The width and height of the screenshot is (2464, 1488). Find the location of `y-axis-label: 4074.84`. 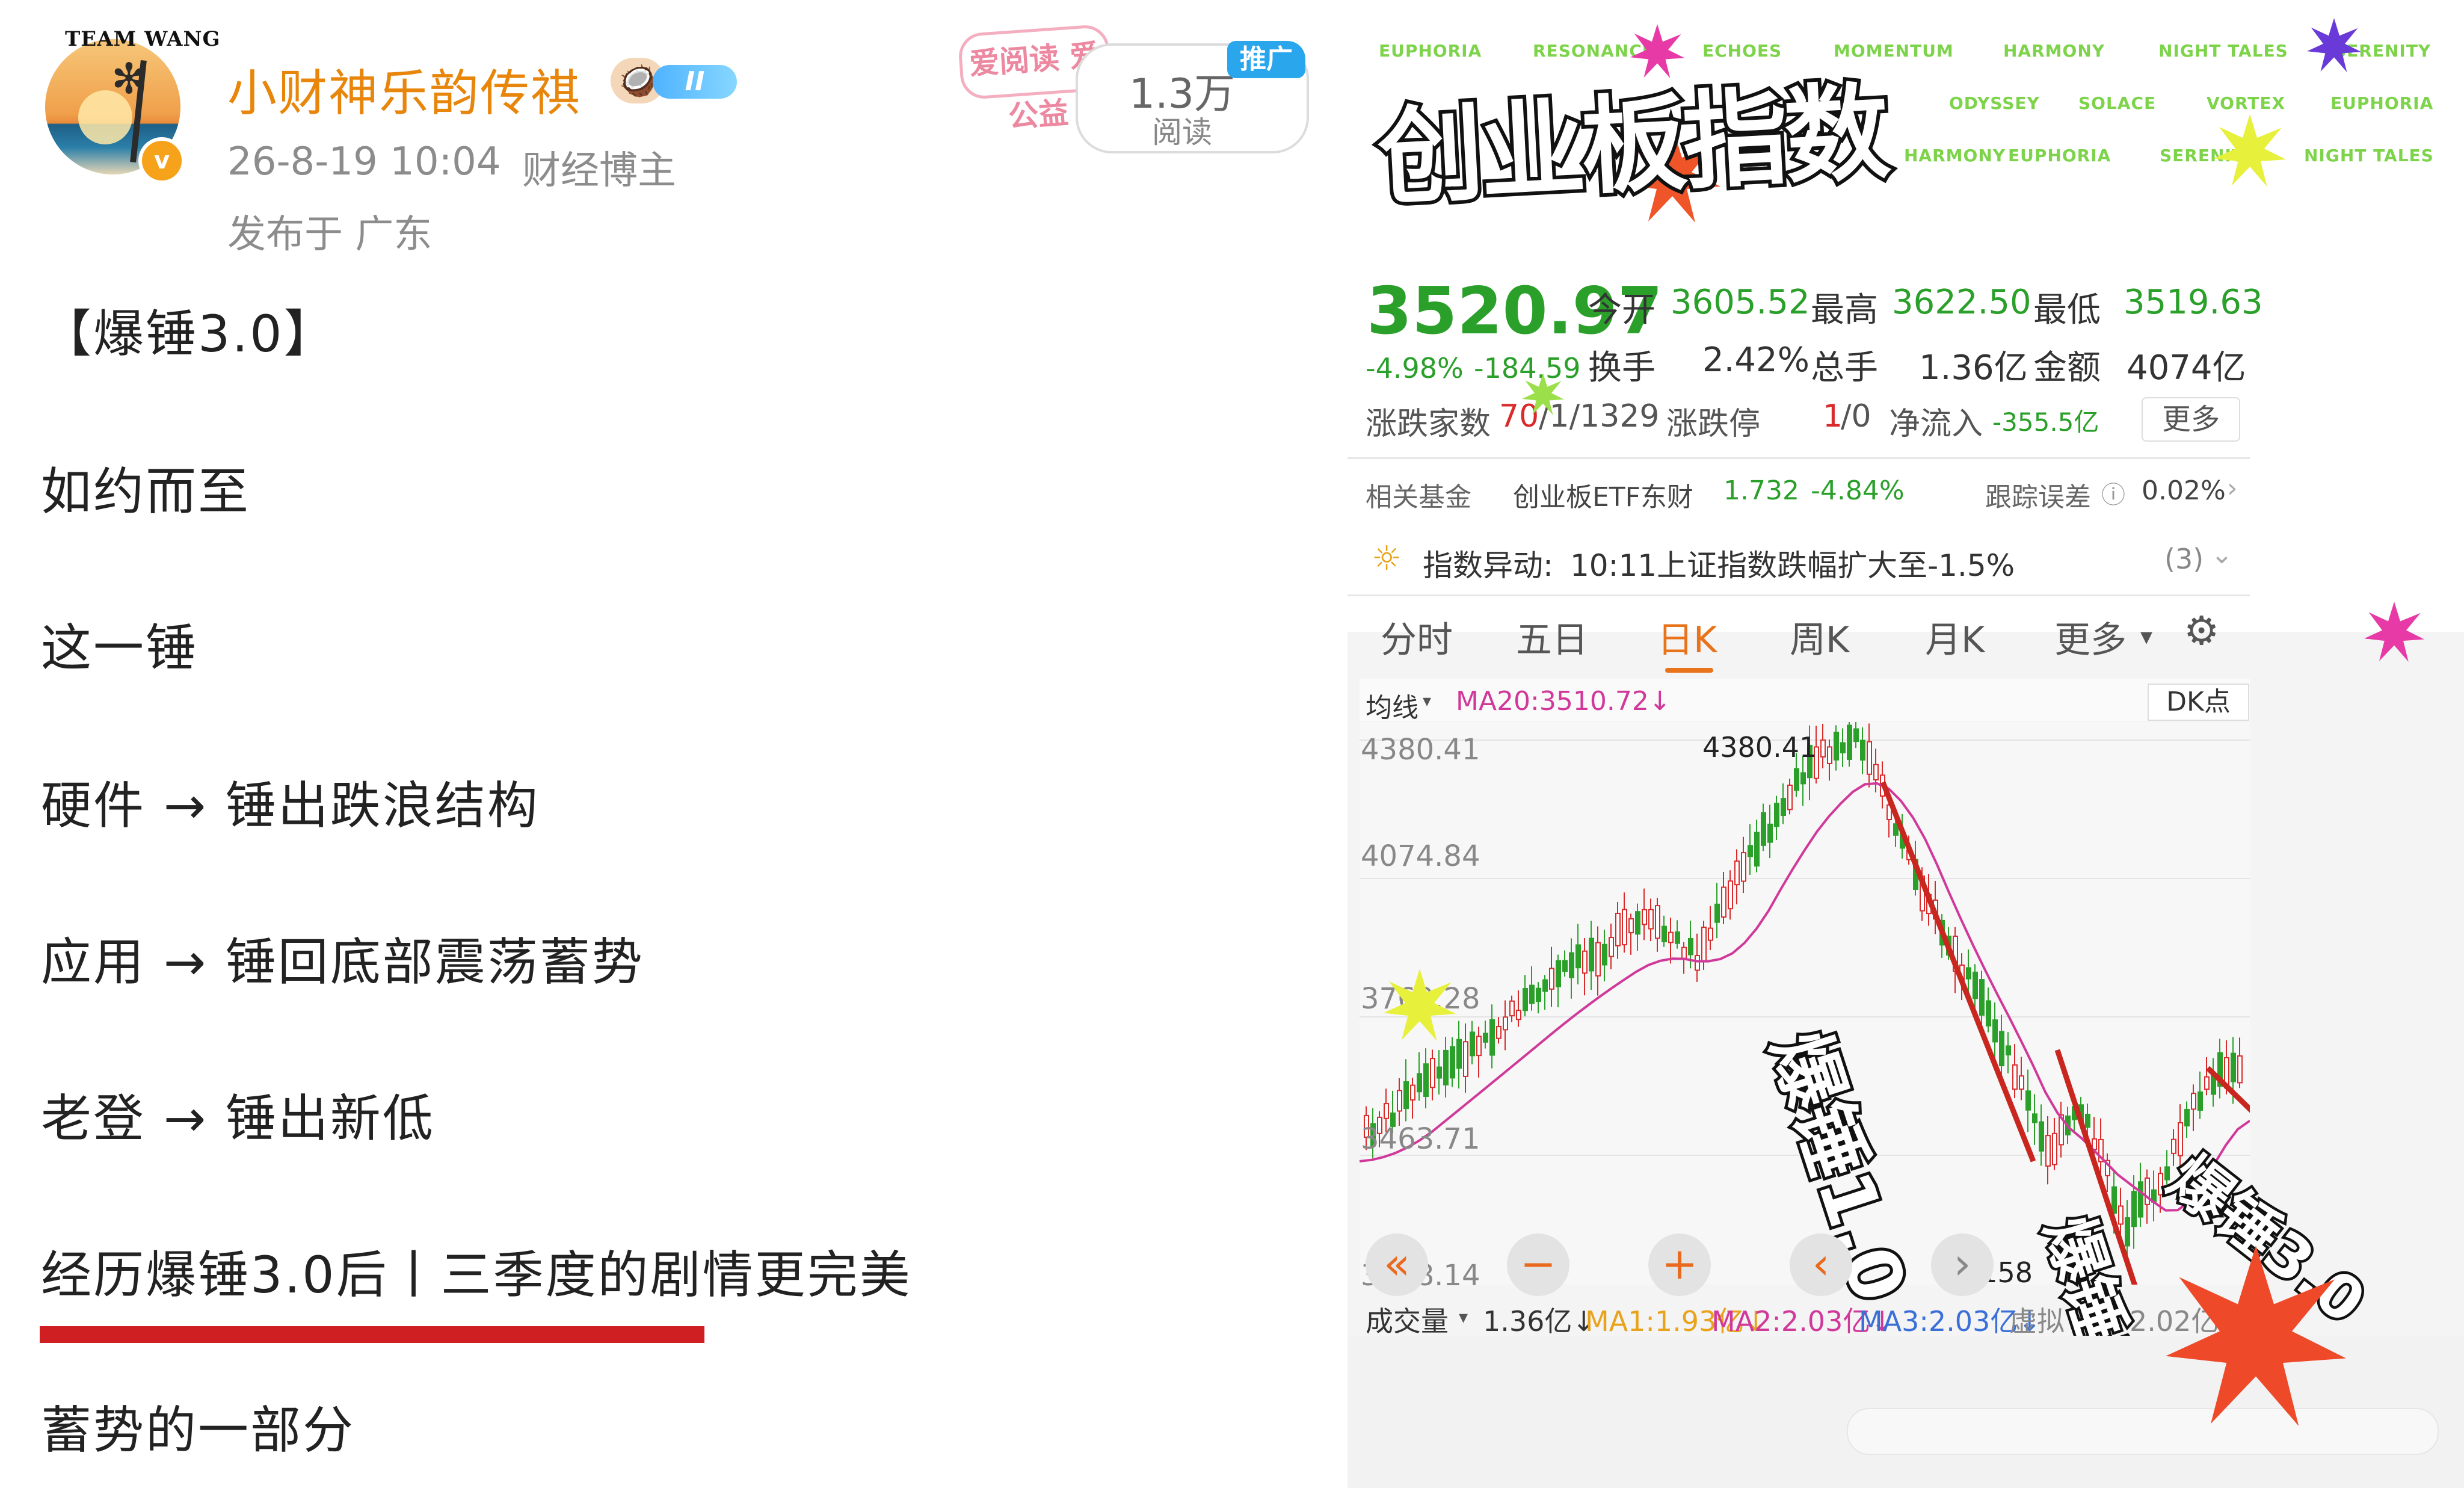

y-axis-label: 4074.84 is located at coordinates (1420, 856).